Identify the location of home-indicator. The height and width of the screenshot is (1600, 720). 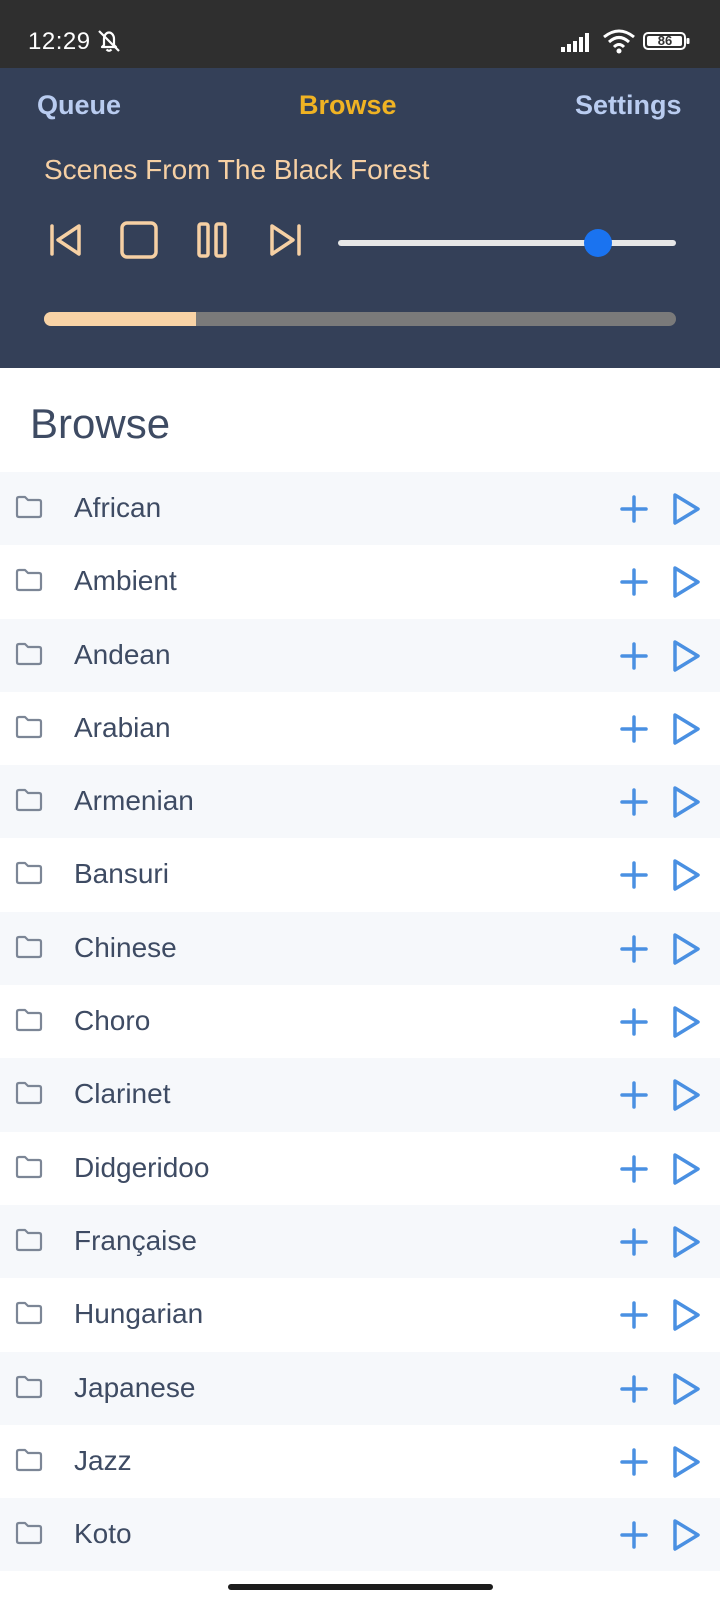
(360, 1587).